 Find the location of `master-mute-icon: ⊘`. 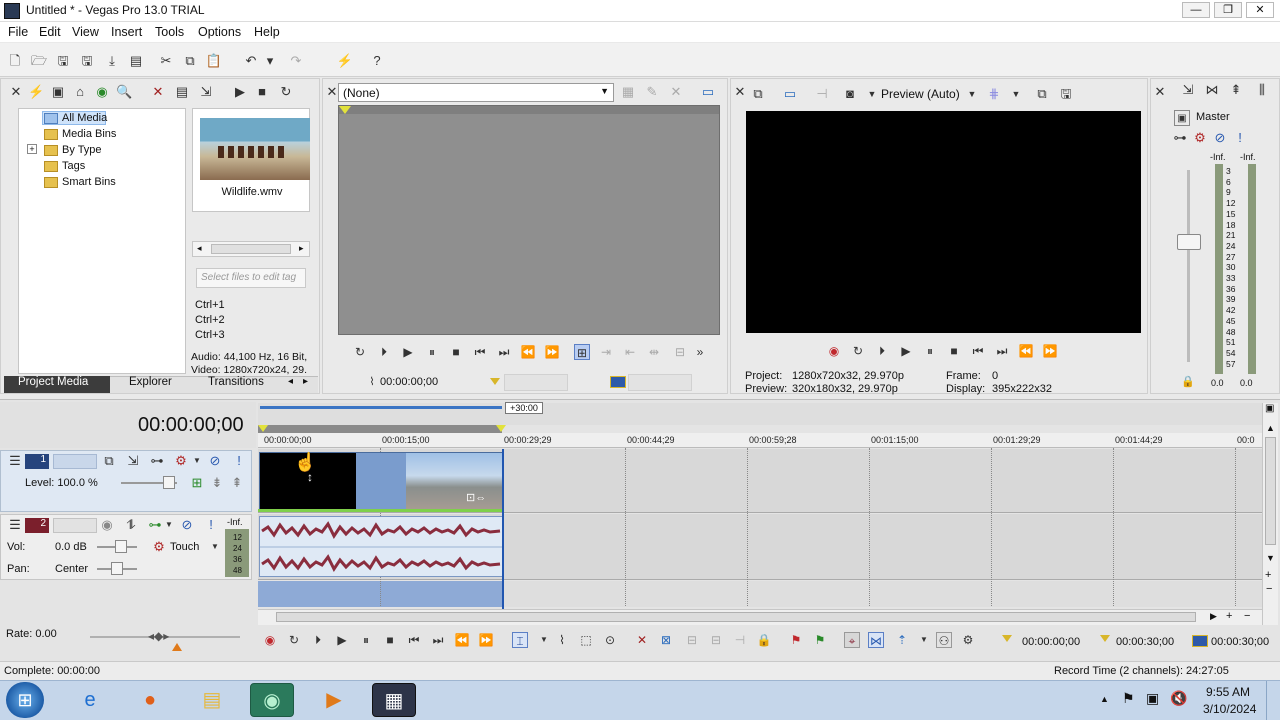

master-mute-icon: ⊘ is located at coordinates (1220, 138).